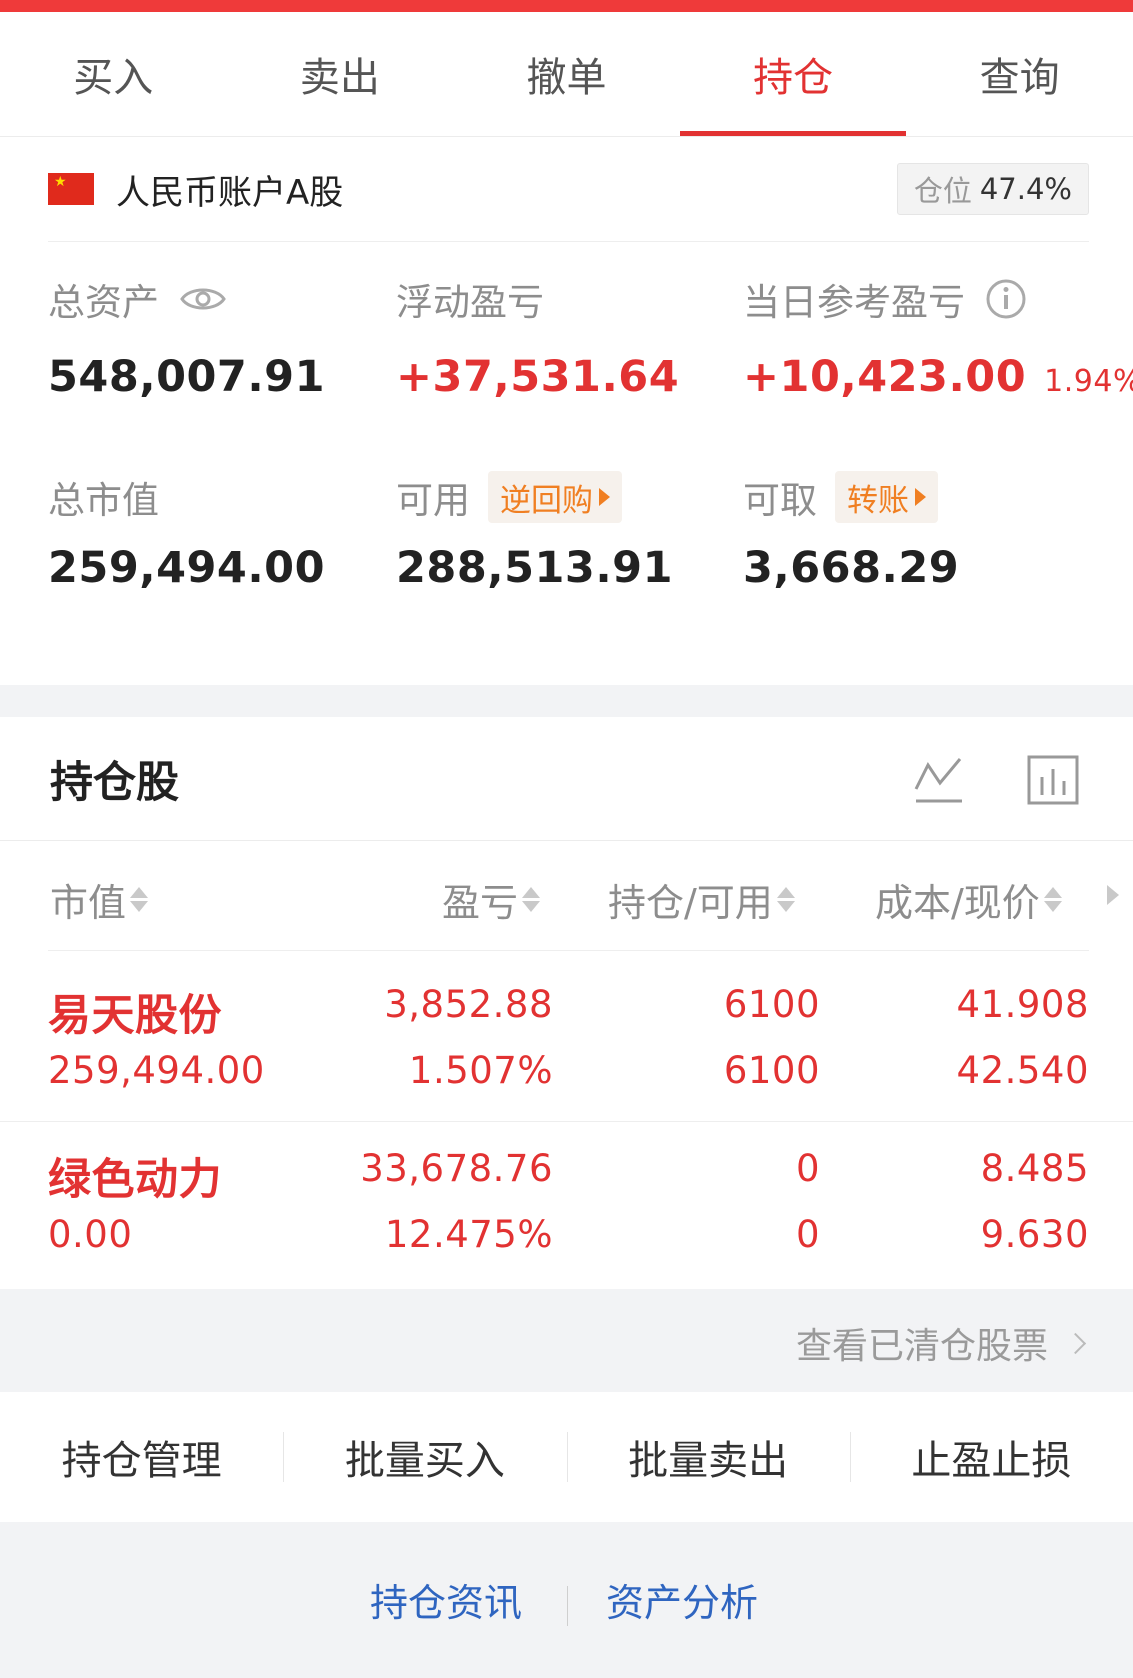 Image resolution: width=1133 pixels, height=1678 pixels. What do you see at coordinates (921, 1346) in the screenshot?
I see `view-cleared-stocks-label: 查看已清仓股票` at bounding box center [921, 1346].